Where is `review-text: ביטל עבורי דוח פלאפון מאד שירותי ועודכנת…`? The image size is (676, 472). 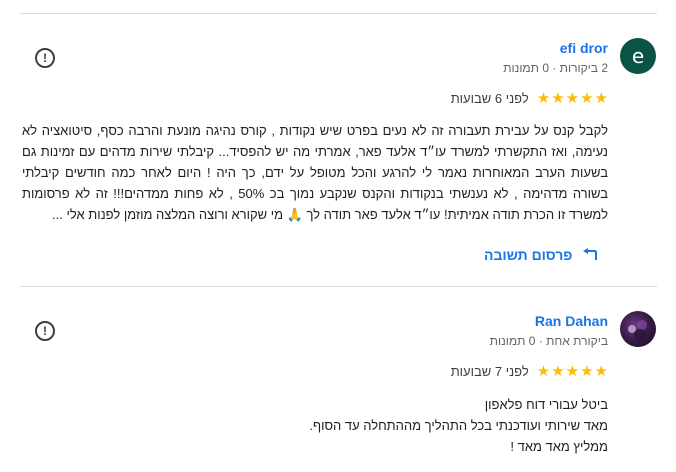
review-text: ביטל עבורי דוח פלאפון מאד שירותי ועודכנת… is located at coordinates (458, 425).